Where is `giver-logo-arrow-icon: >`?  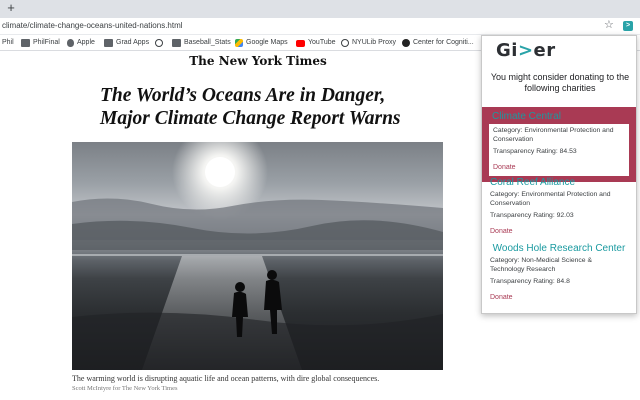
giver-logo-arrow-icon: > is located at coordinates (525, 50).